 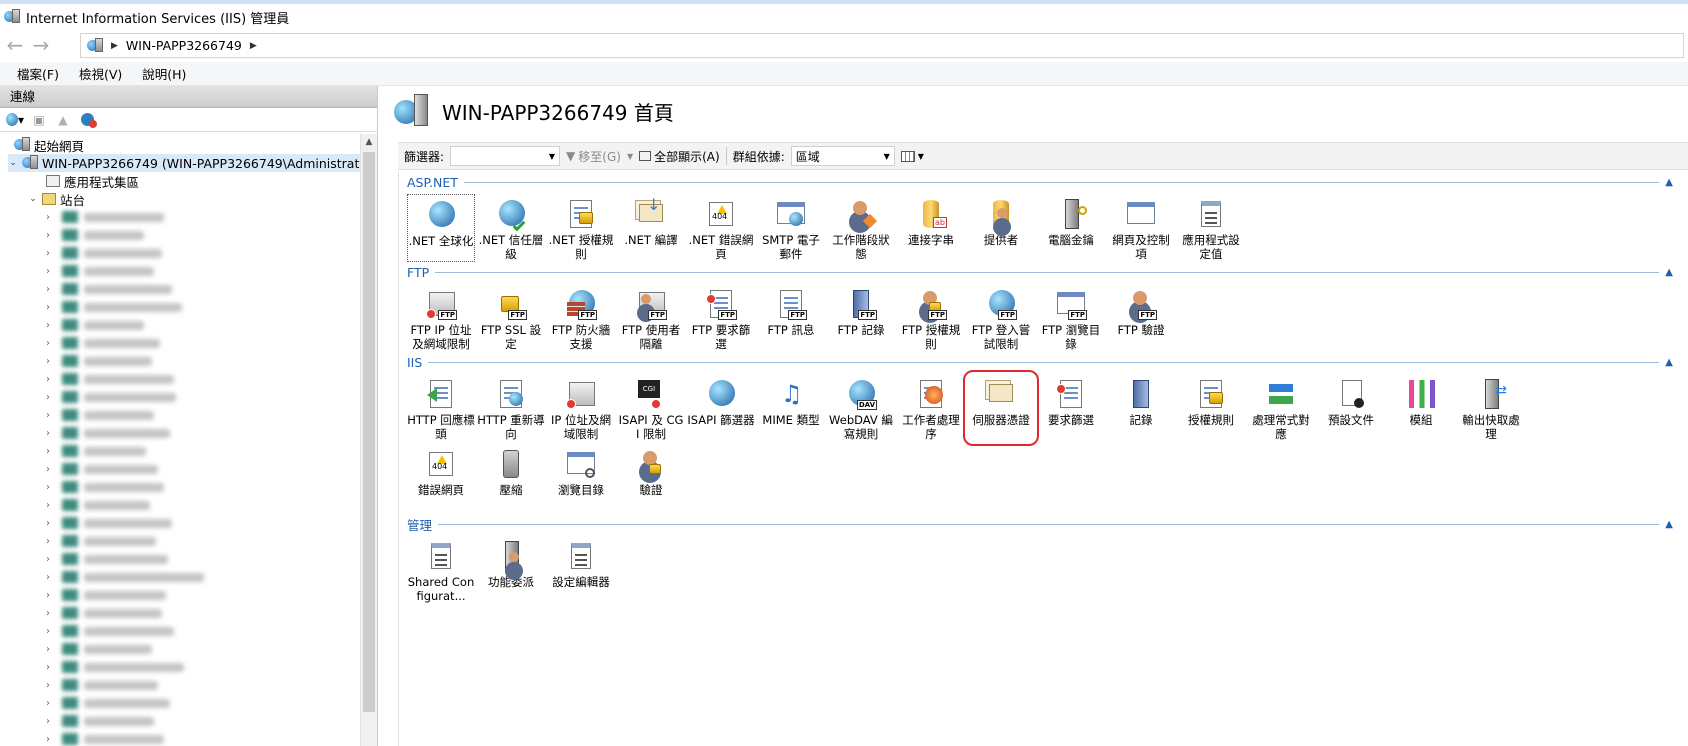 What do you see at coordinates (791, 408) in the screenshot?
I see `feature-mime-types: ♫ MIME 類型` at bounding box center [791, 408].